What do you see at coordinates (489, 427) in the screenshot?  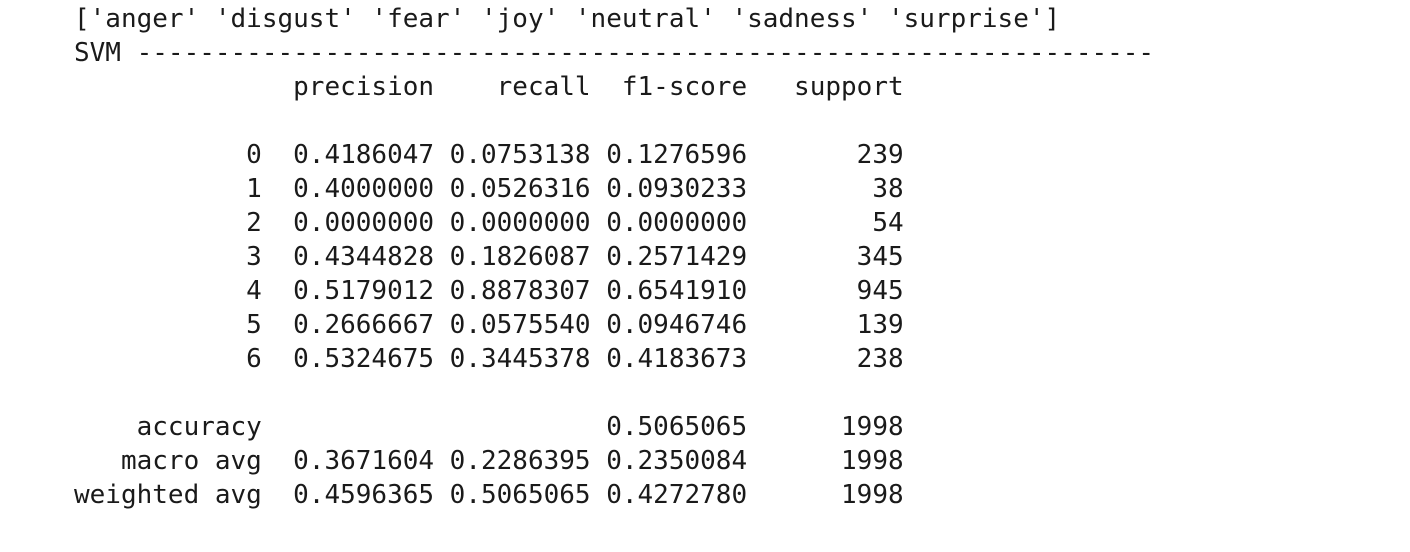 I see `report-accuracy-row: accuracy 0.5065065 1998` at bounding box center [489, 427].